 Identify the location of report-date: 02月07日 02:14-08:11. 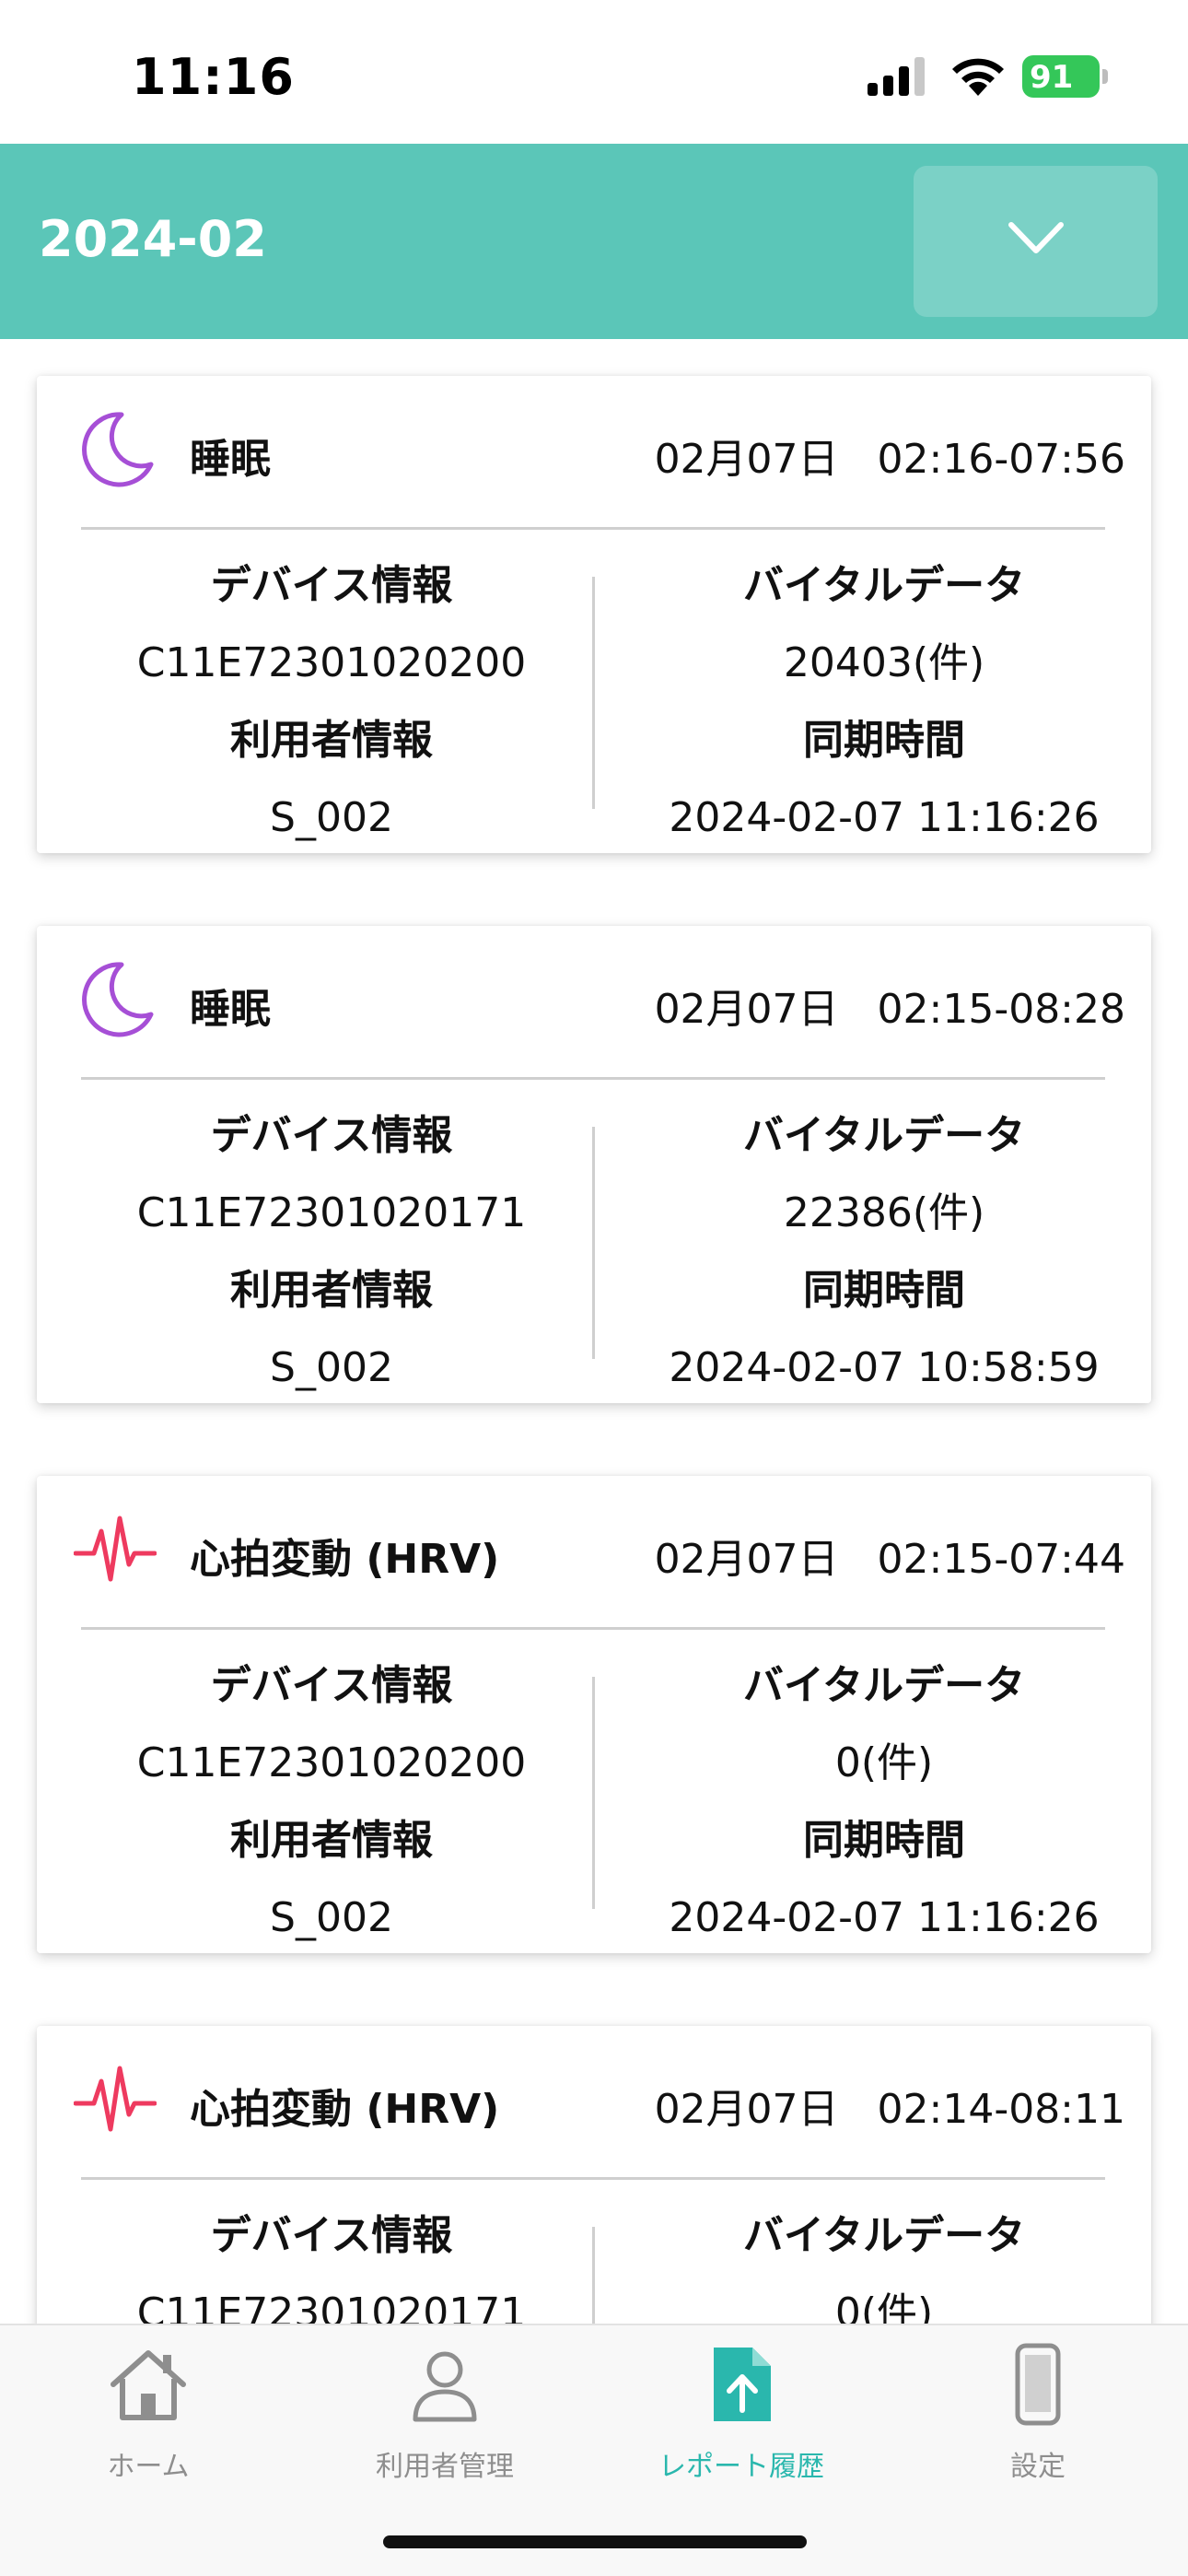
(889, 2109).